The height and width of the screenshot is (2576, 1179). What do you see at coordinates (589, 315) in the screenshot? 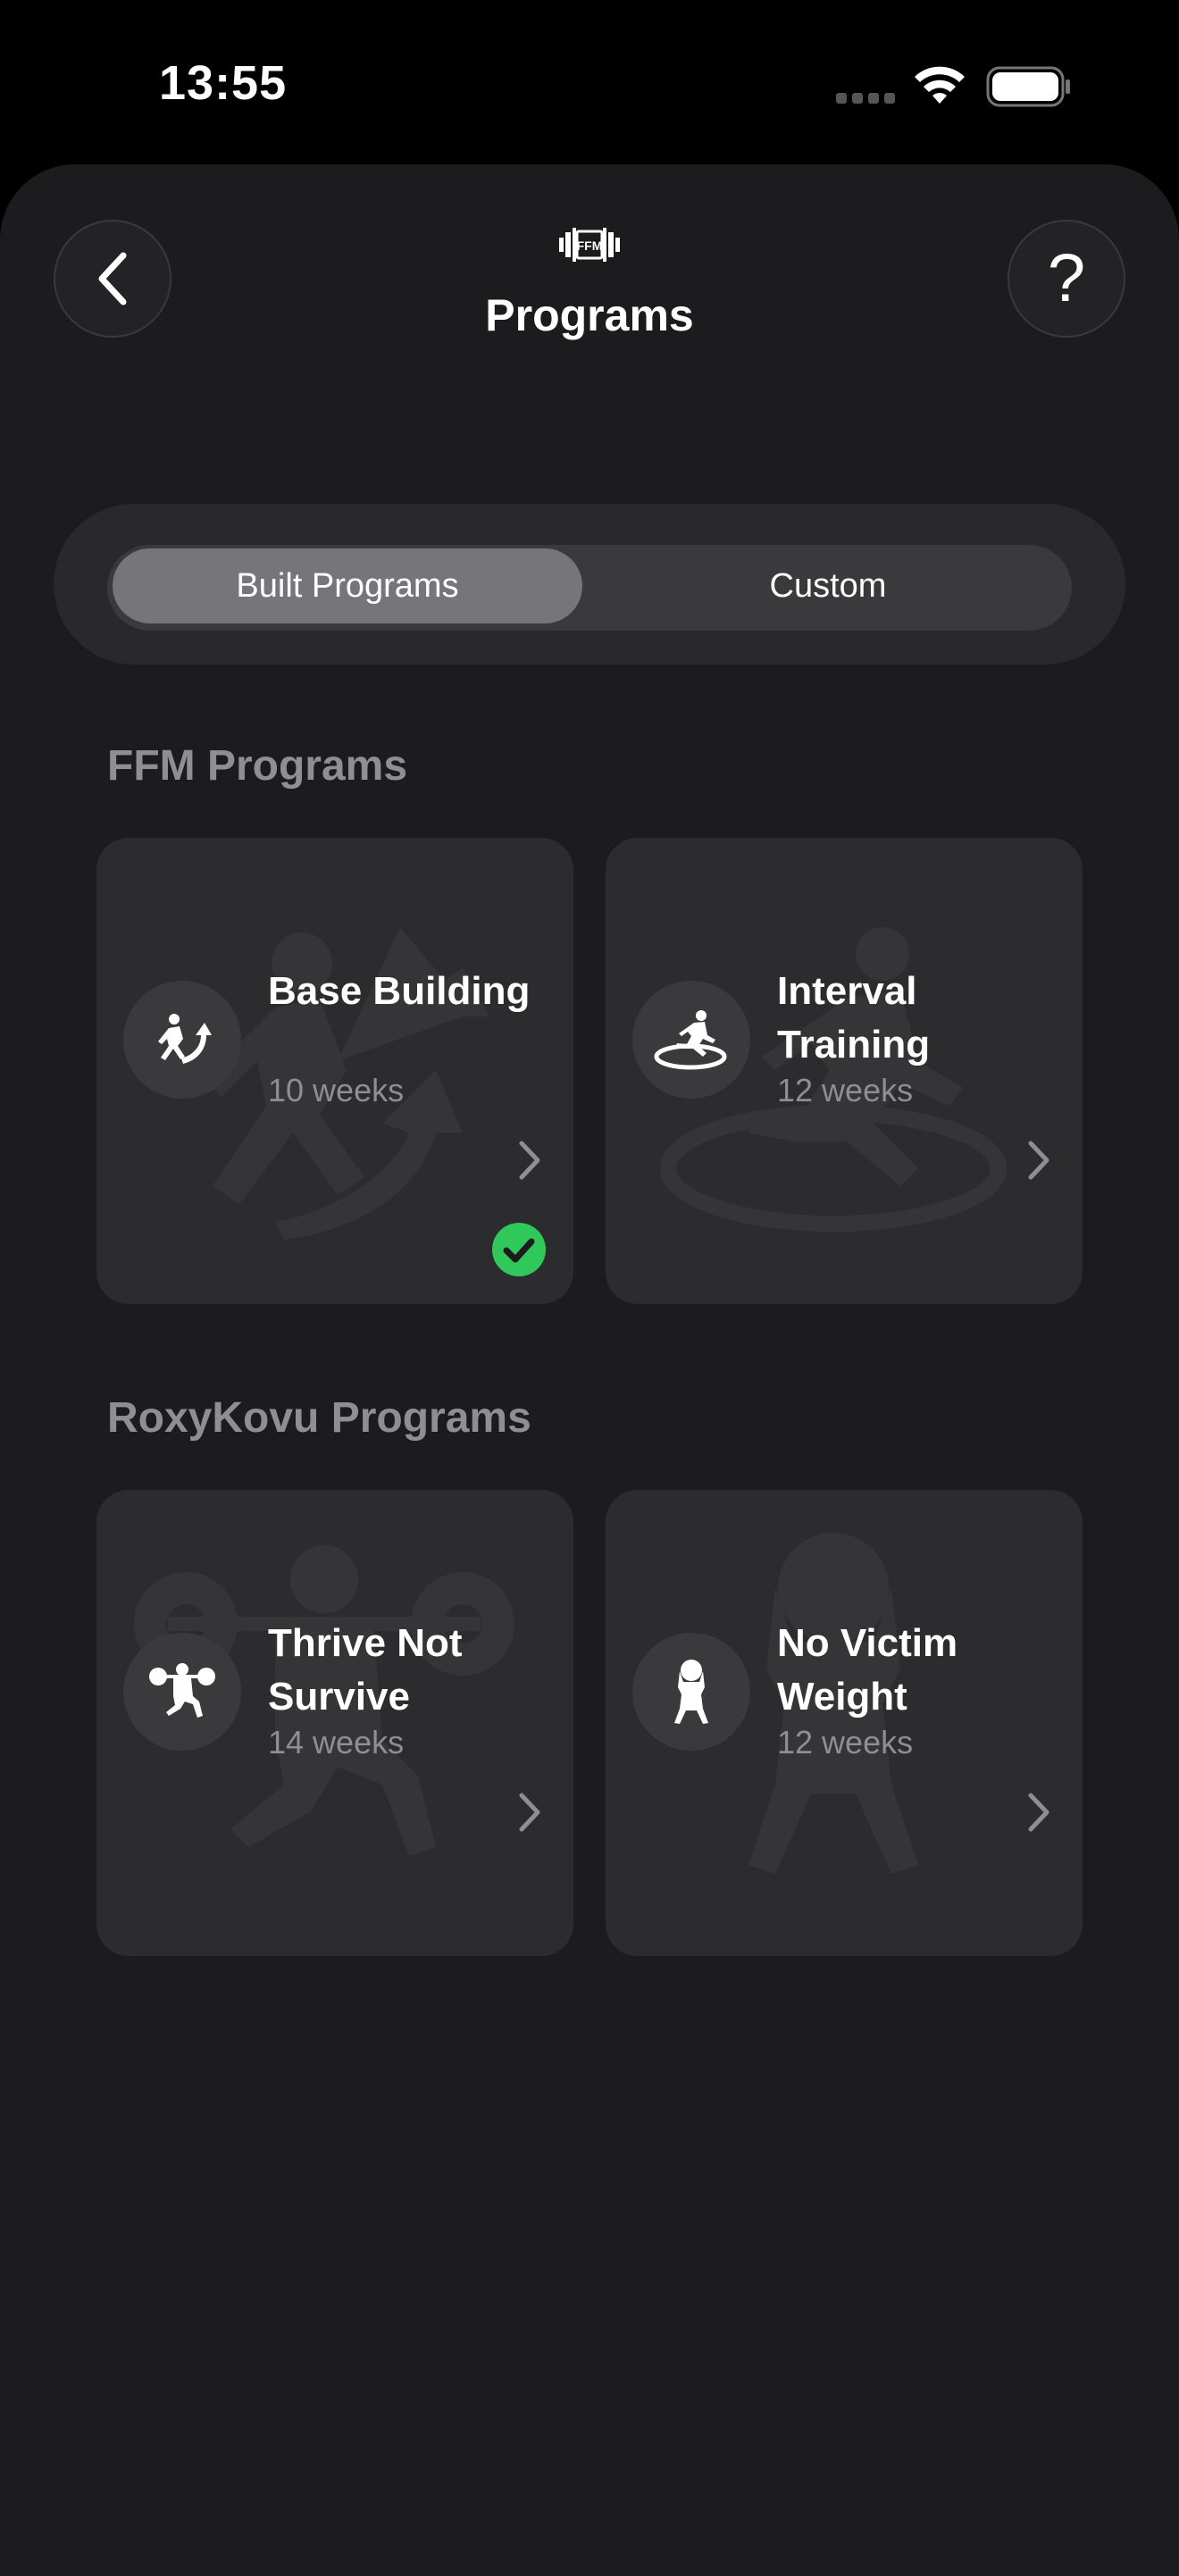
I see `page-title: Programs` at bounding box center [589, 315].